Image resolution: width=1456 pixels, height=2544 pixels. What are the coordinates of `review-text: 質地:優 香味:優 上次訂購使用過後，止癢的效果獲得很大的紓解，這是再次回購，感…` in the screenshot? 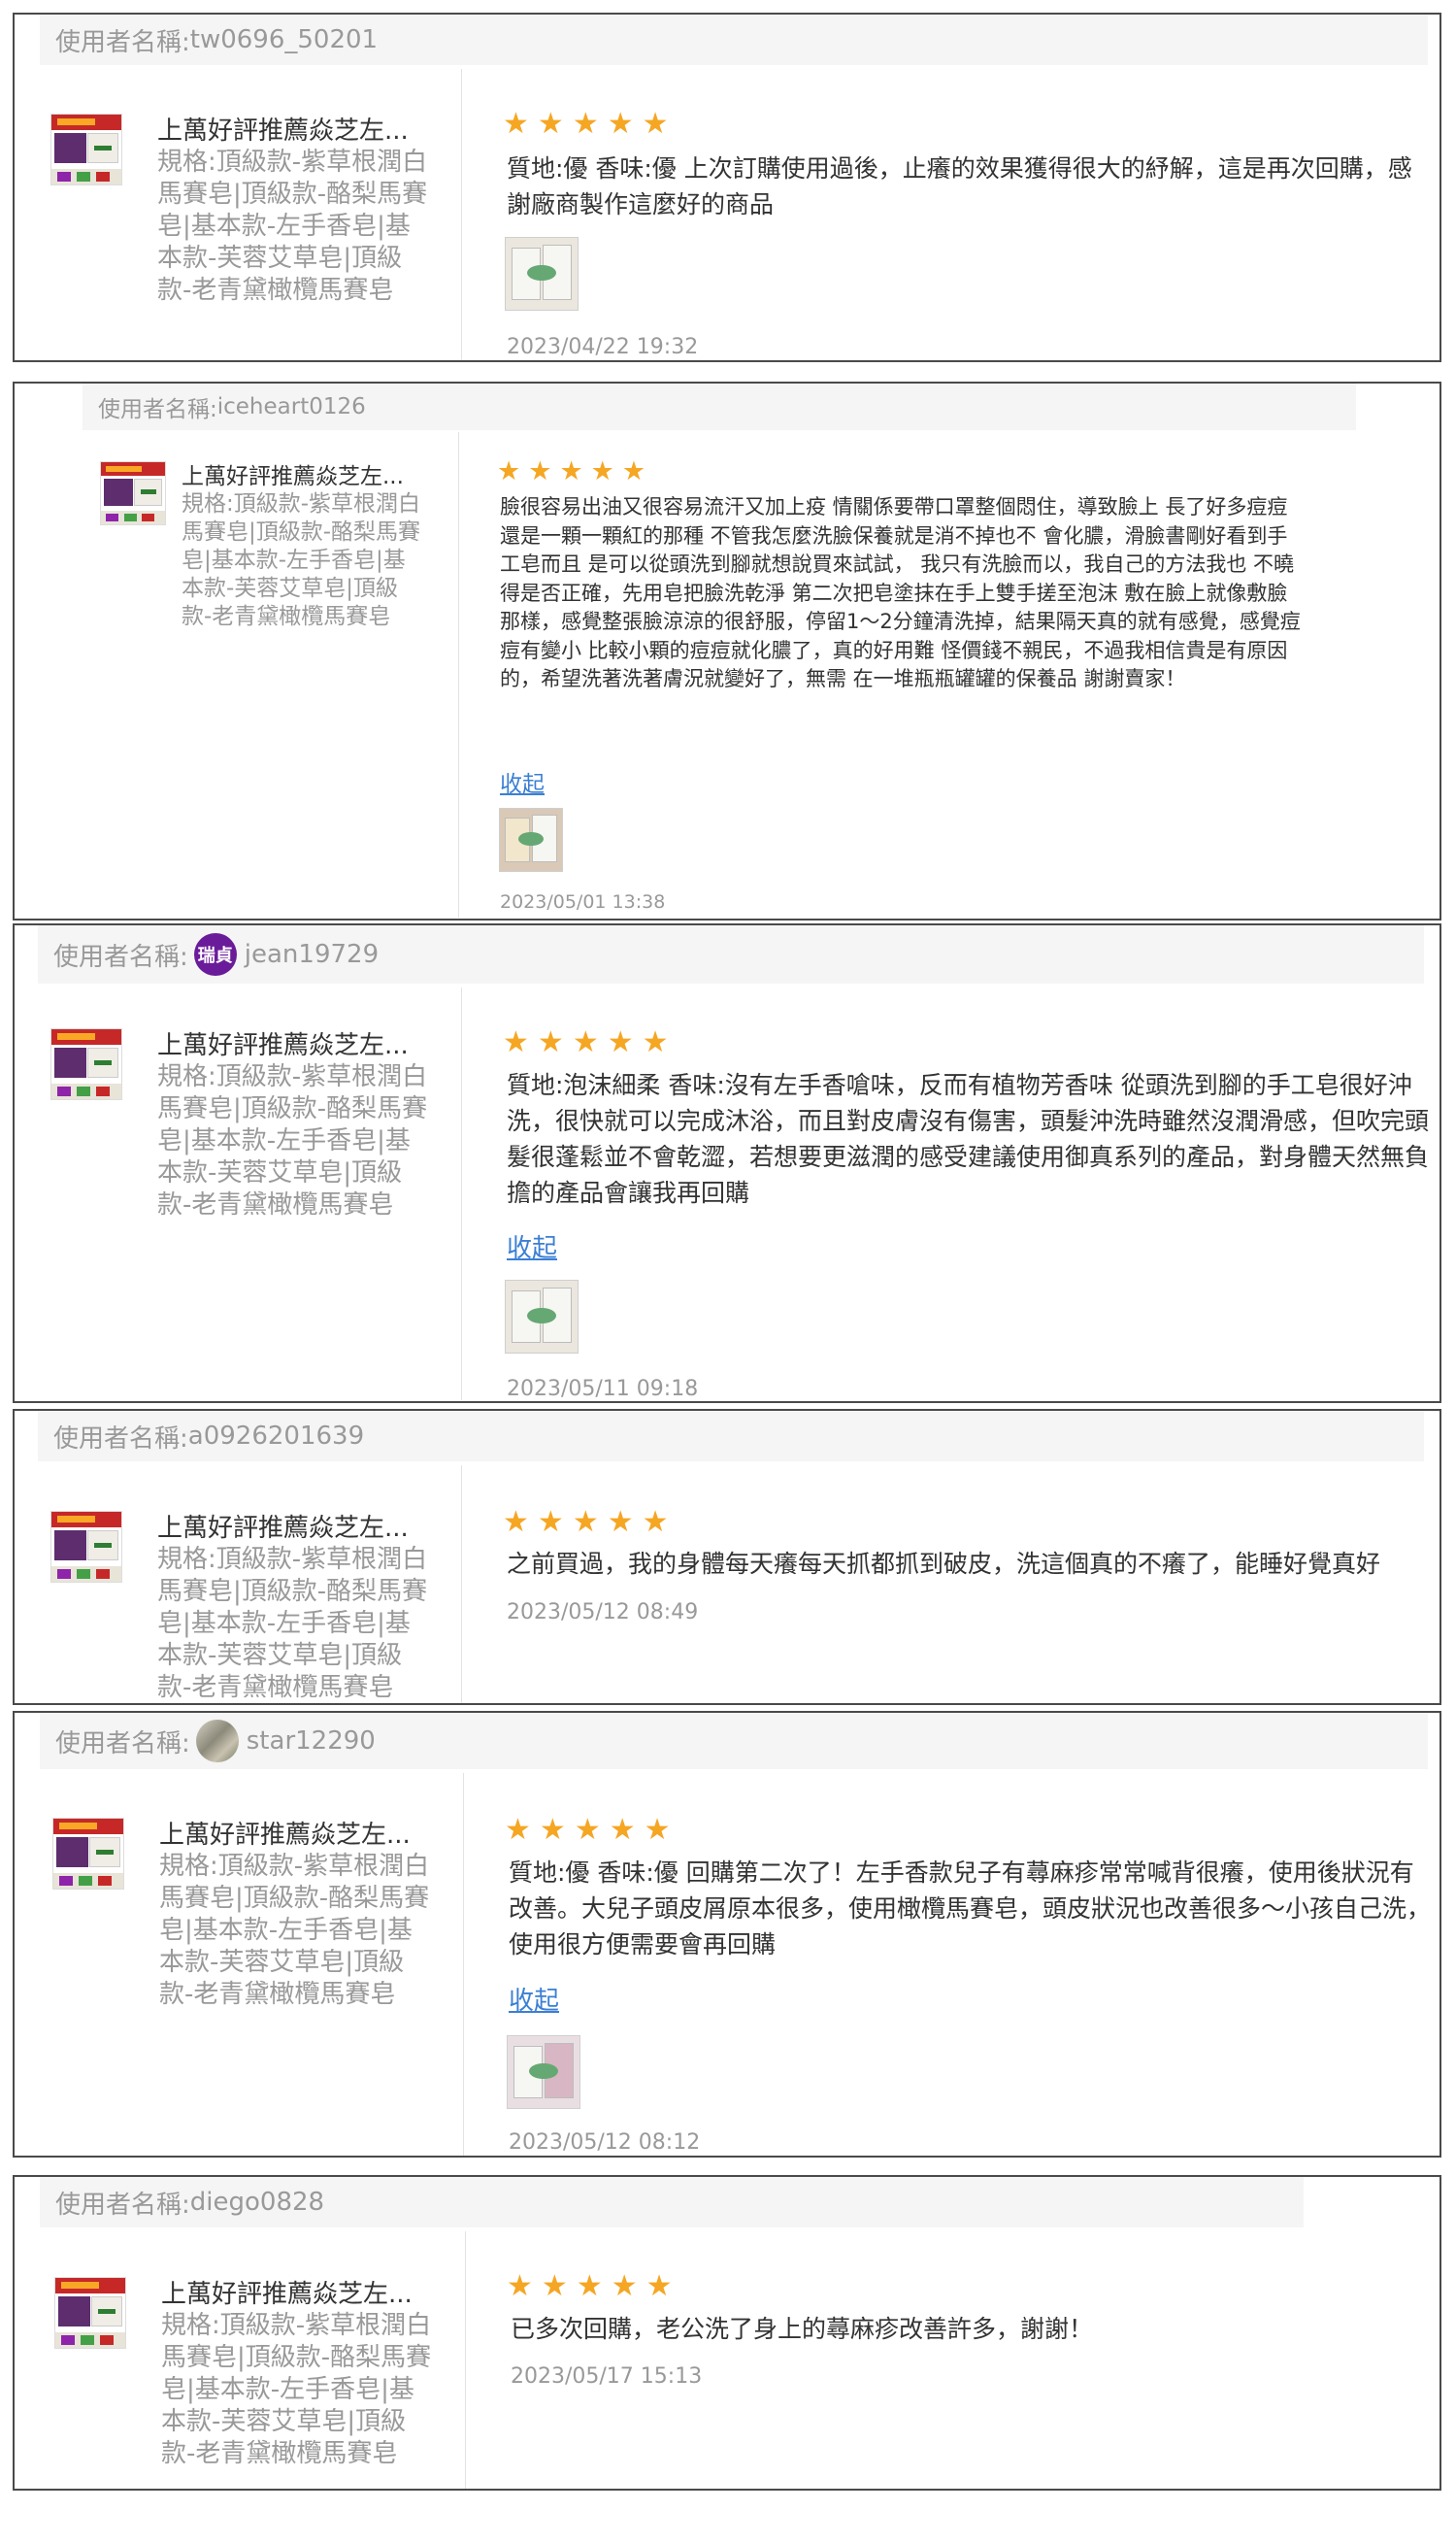 It's located at (959, 186).